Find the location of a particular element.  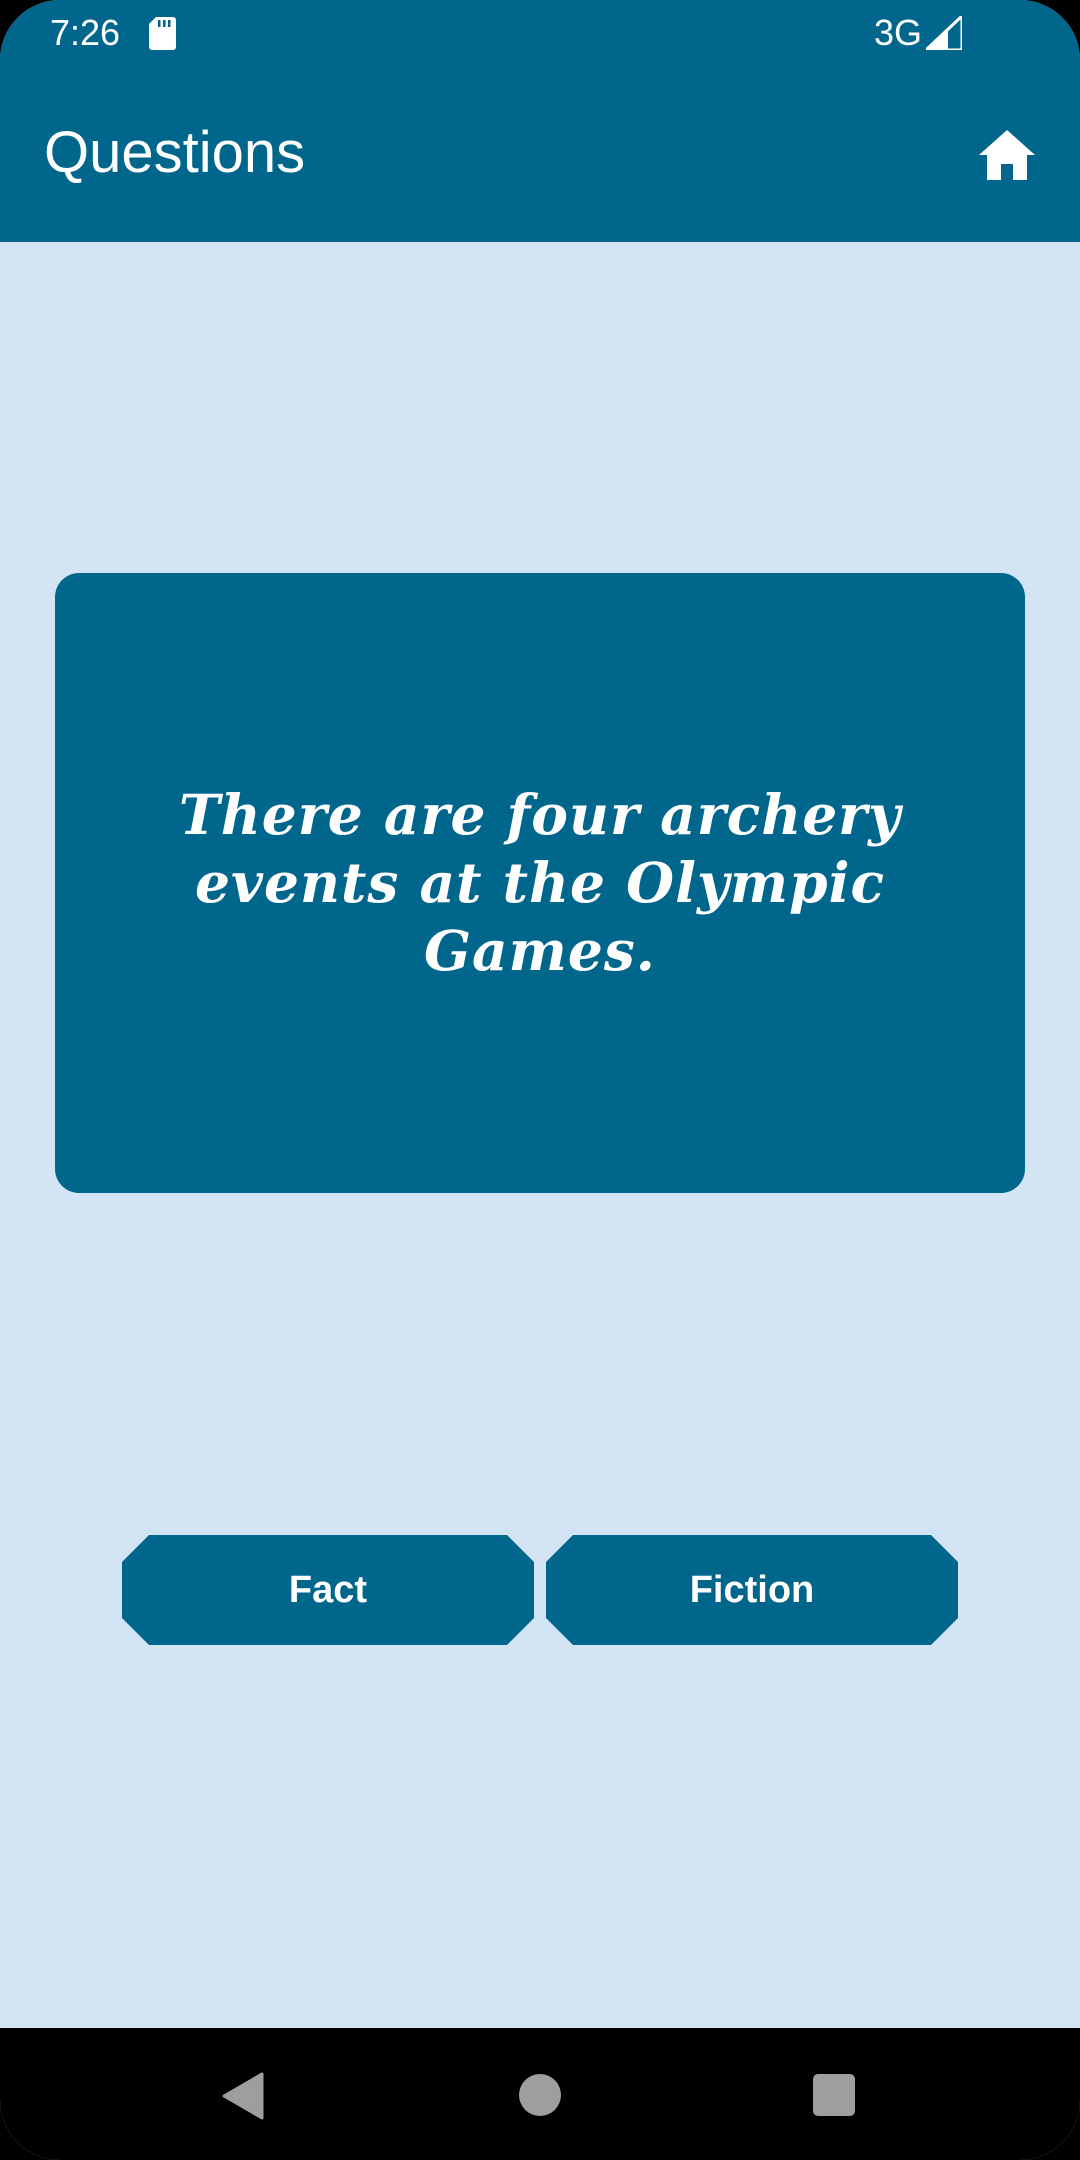

home-button is located at coordinates (1007, 155).